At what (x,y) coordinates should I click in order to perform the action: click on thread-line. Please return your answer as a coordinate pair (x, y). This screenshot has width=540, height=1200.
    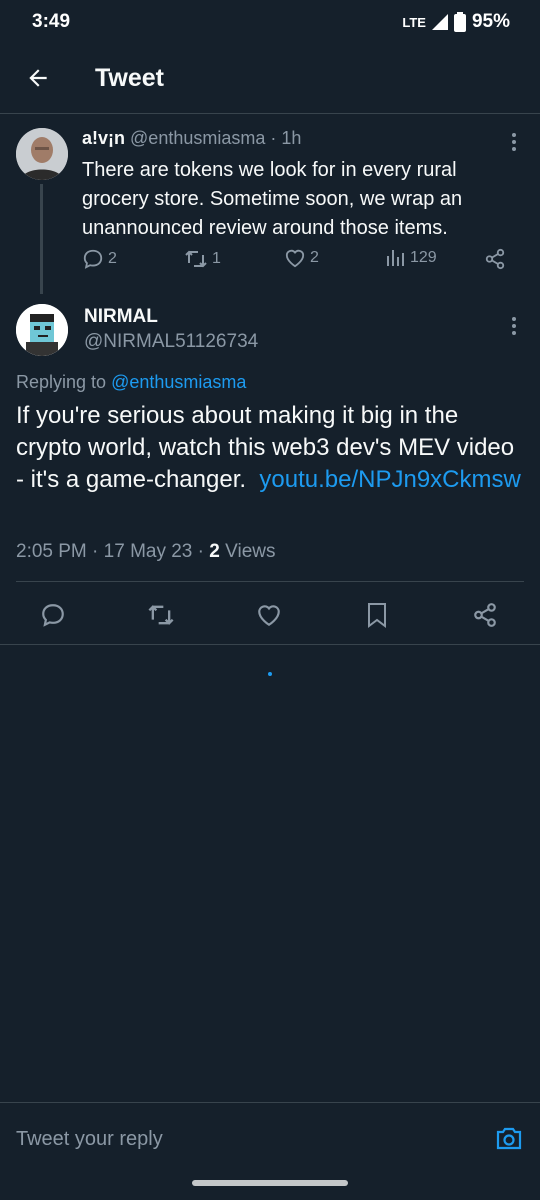
    Looking at the image, I should click on (41, 239).